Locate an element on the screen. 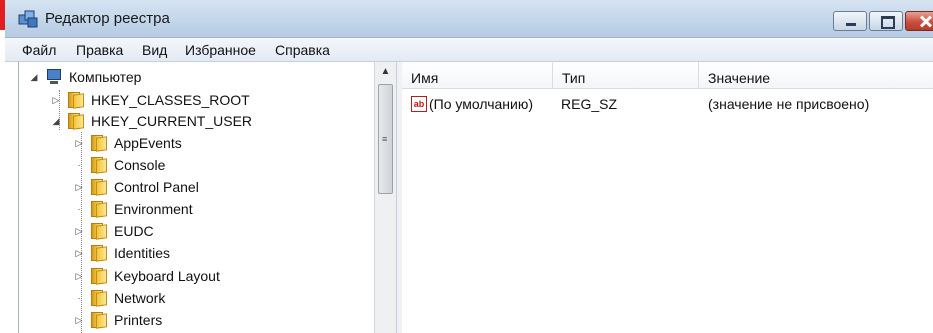  string-value-icon: ab is located at coordinates (419, 104).